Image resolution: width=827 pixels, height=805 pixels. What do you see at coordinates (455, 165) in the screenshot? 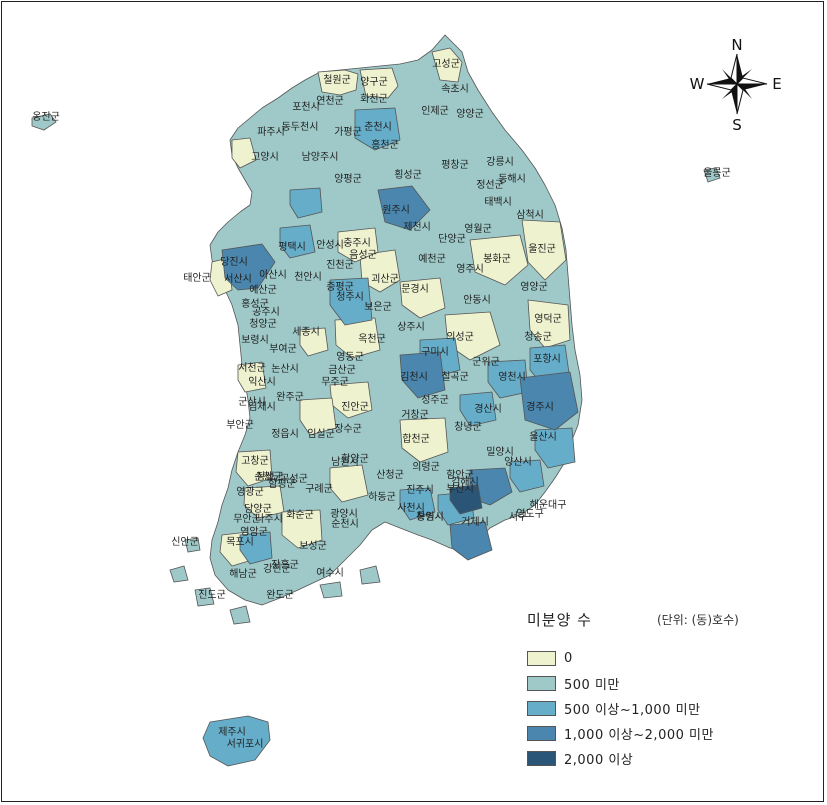
I see `region-label: 평창군` at bounding box center [455, 165].